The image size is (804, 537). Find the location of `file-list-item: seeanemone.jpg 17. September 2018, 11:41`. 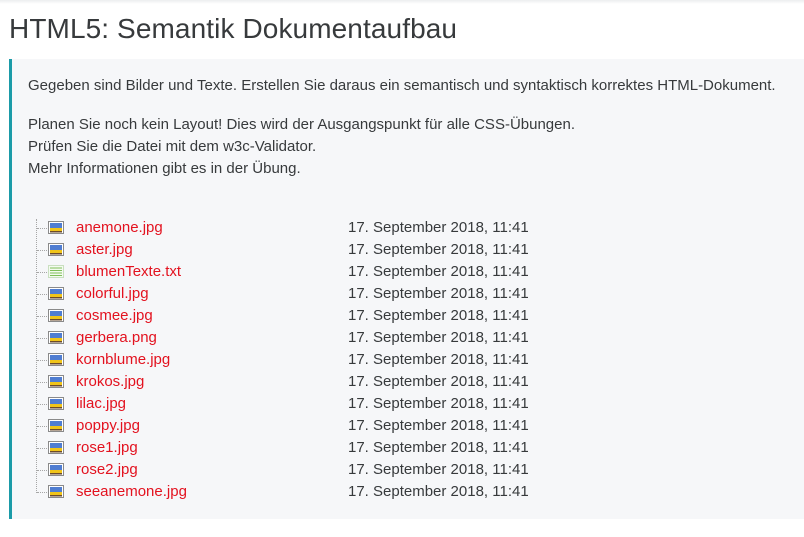

file-list-item: seeanemone.jpg 17. September 2018, 11:41 is located at coordinates (294, 492).